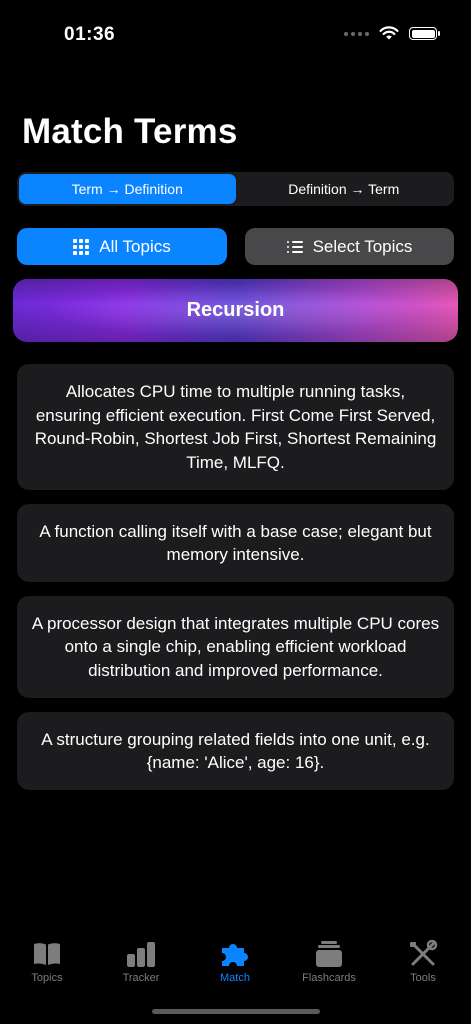  Describe the element at coordinates (47, 954) in the screenshot. I see `book-icon` at that location.